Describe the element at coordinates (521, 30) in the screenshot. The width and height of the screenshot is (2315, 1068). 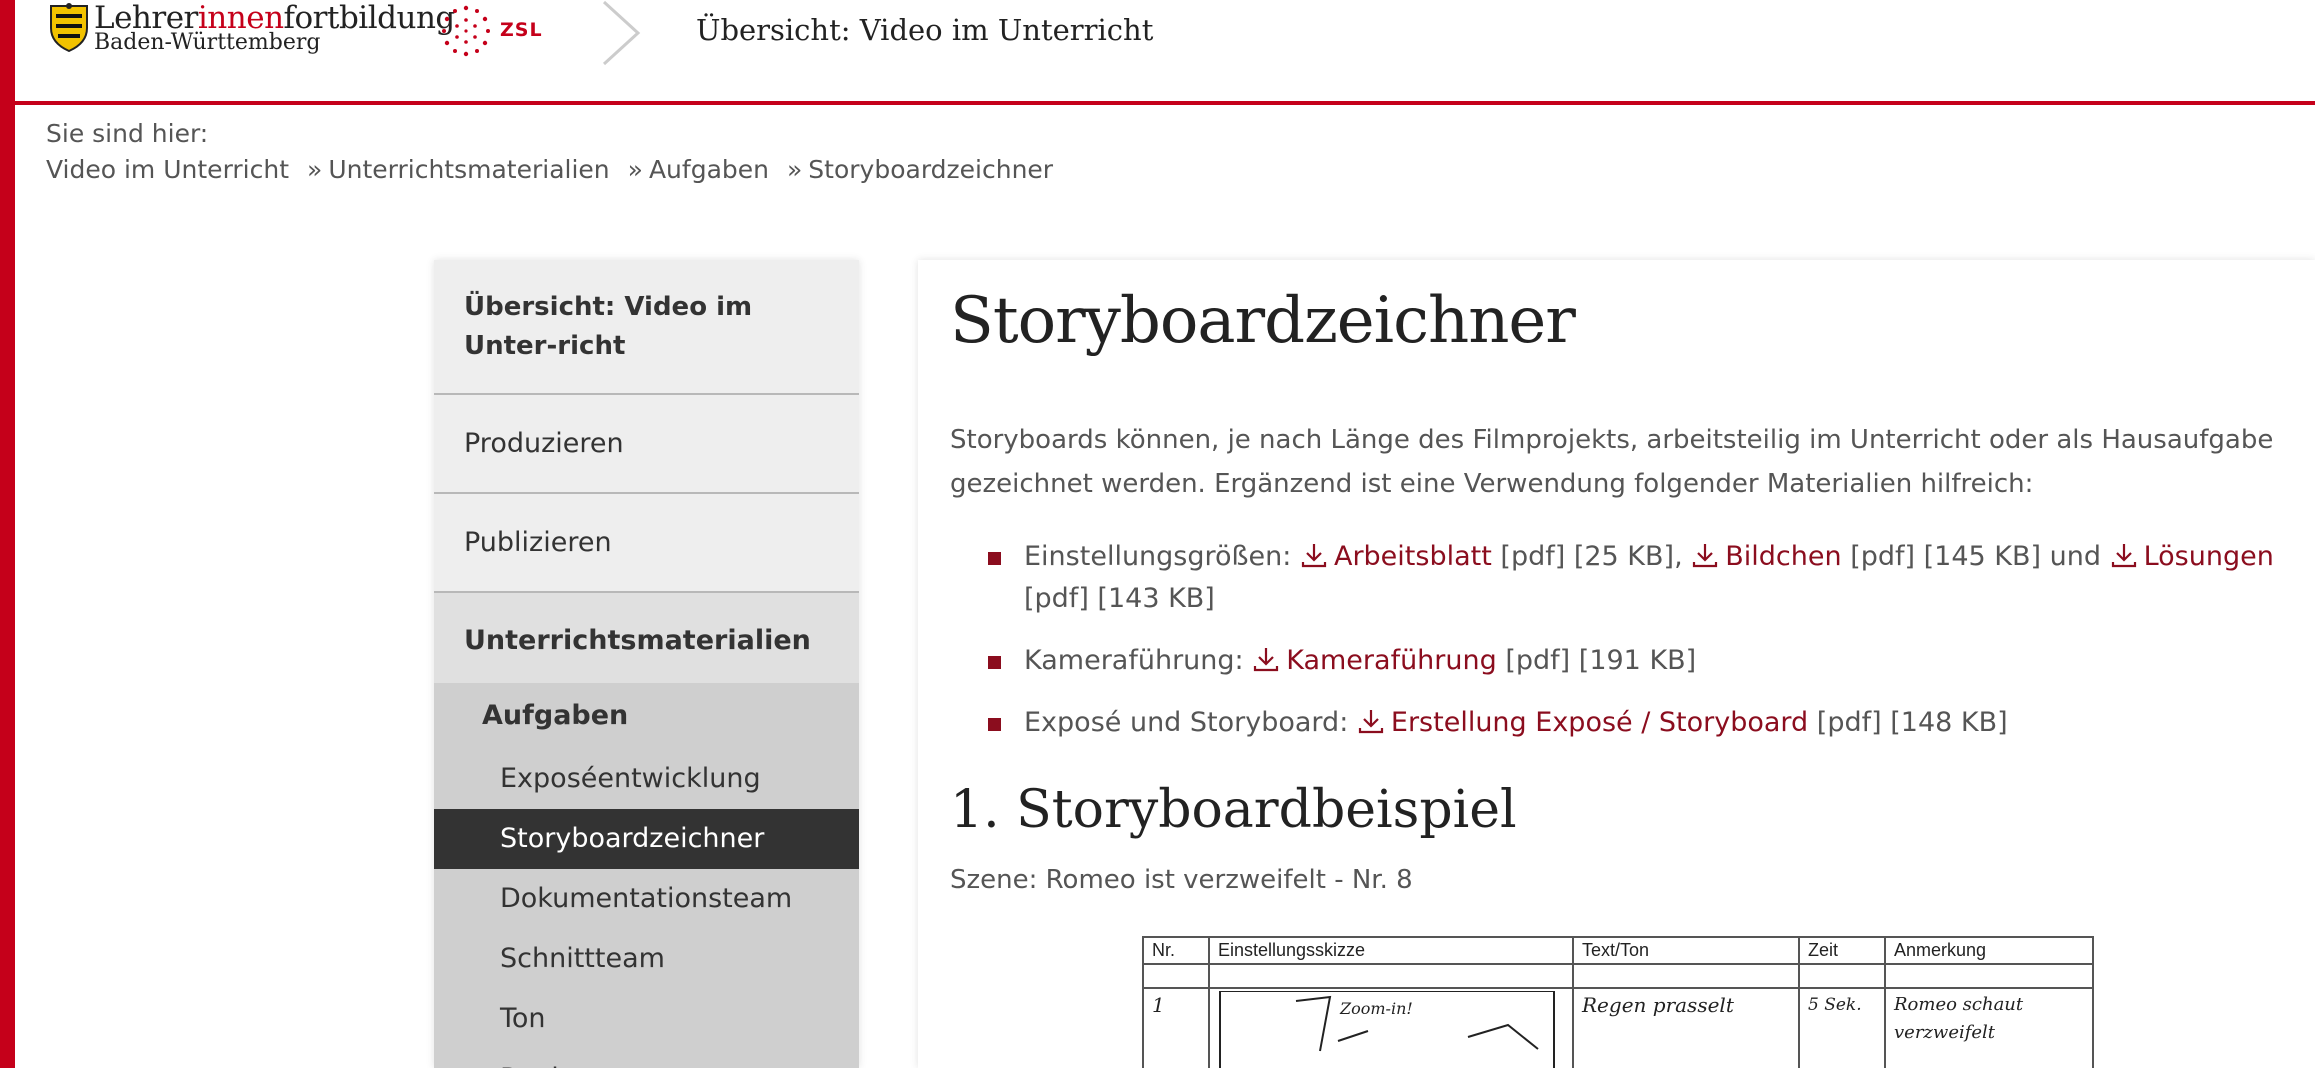
I see `zsl-label: ZSL` at that location.